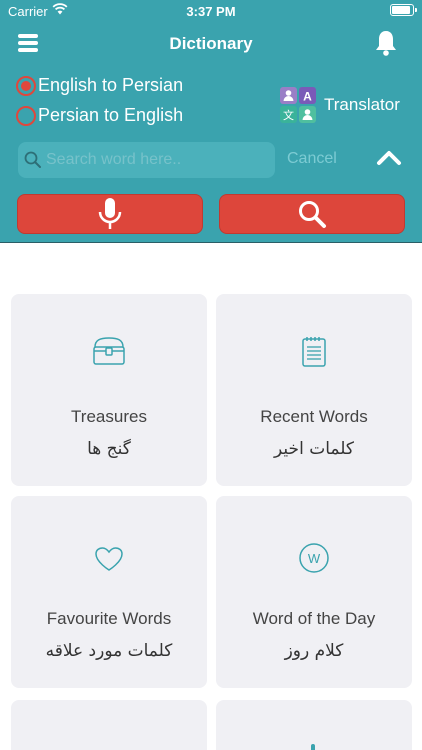  What do you see at coordinates (109, 725) in the screenshot?
I see `tile-partial-left` at bounding box center [109, 725].